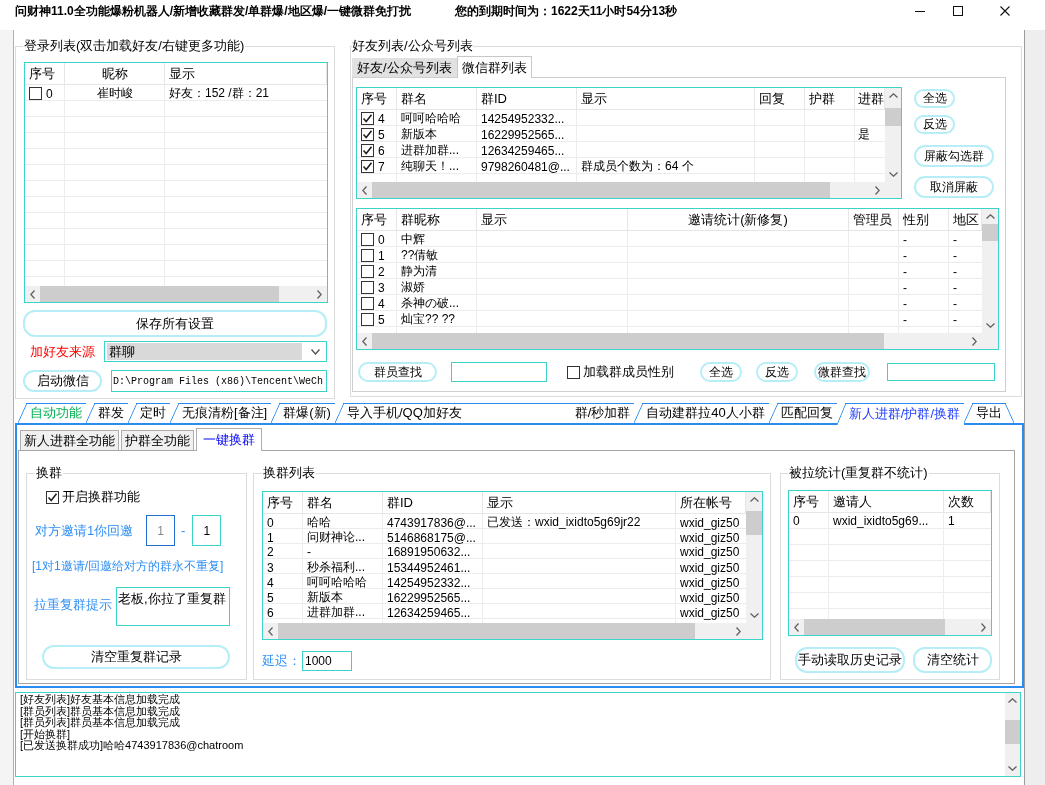 The width and height of the screenshot is (1045, 785). What do you see at coordinates (173, 606) in the screenshot?
I see `message-field: 老板,你拉了重复群` at bounding box center [173, 606].